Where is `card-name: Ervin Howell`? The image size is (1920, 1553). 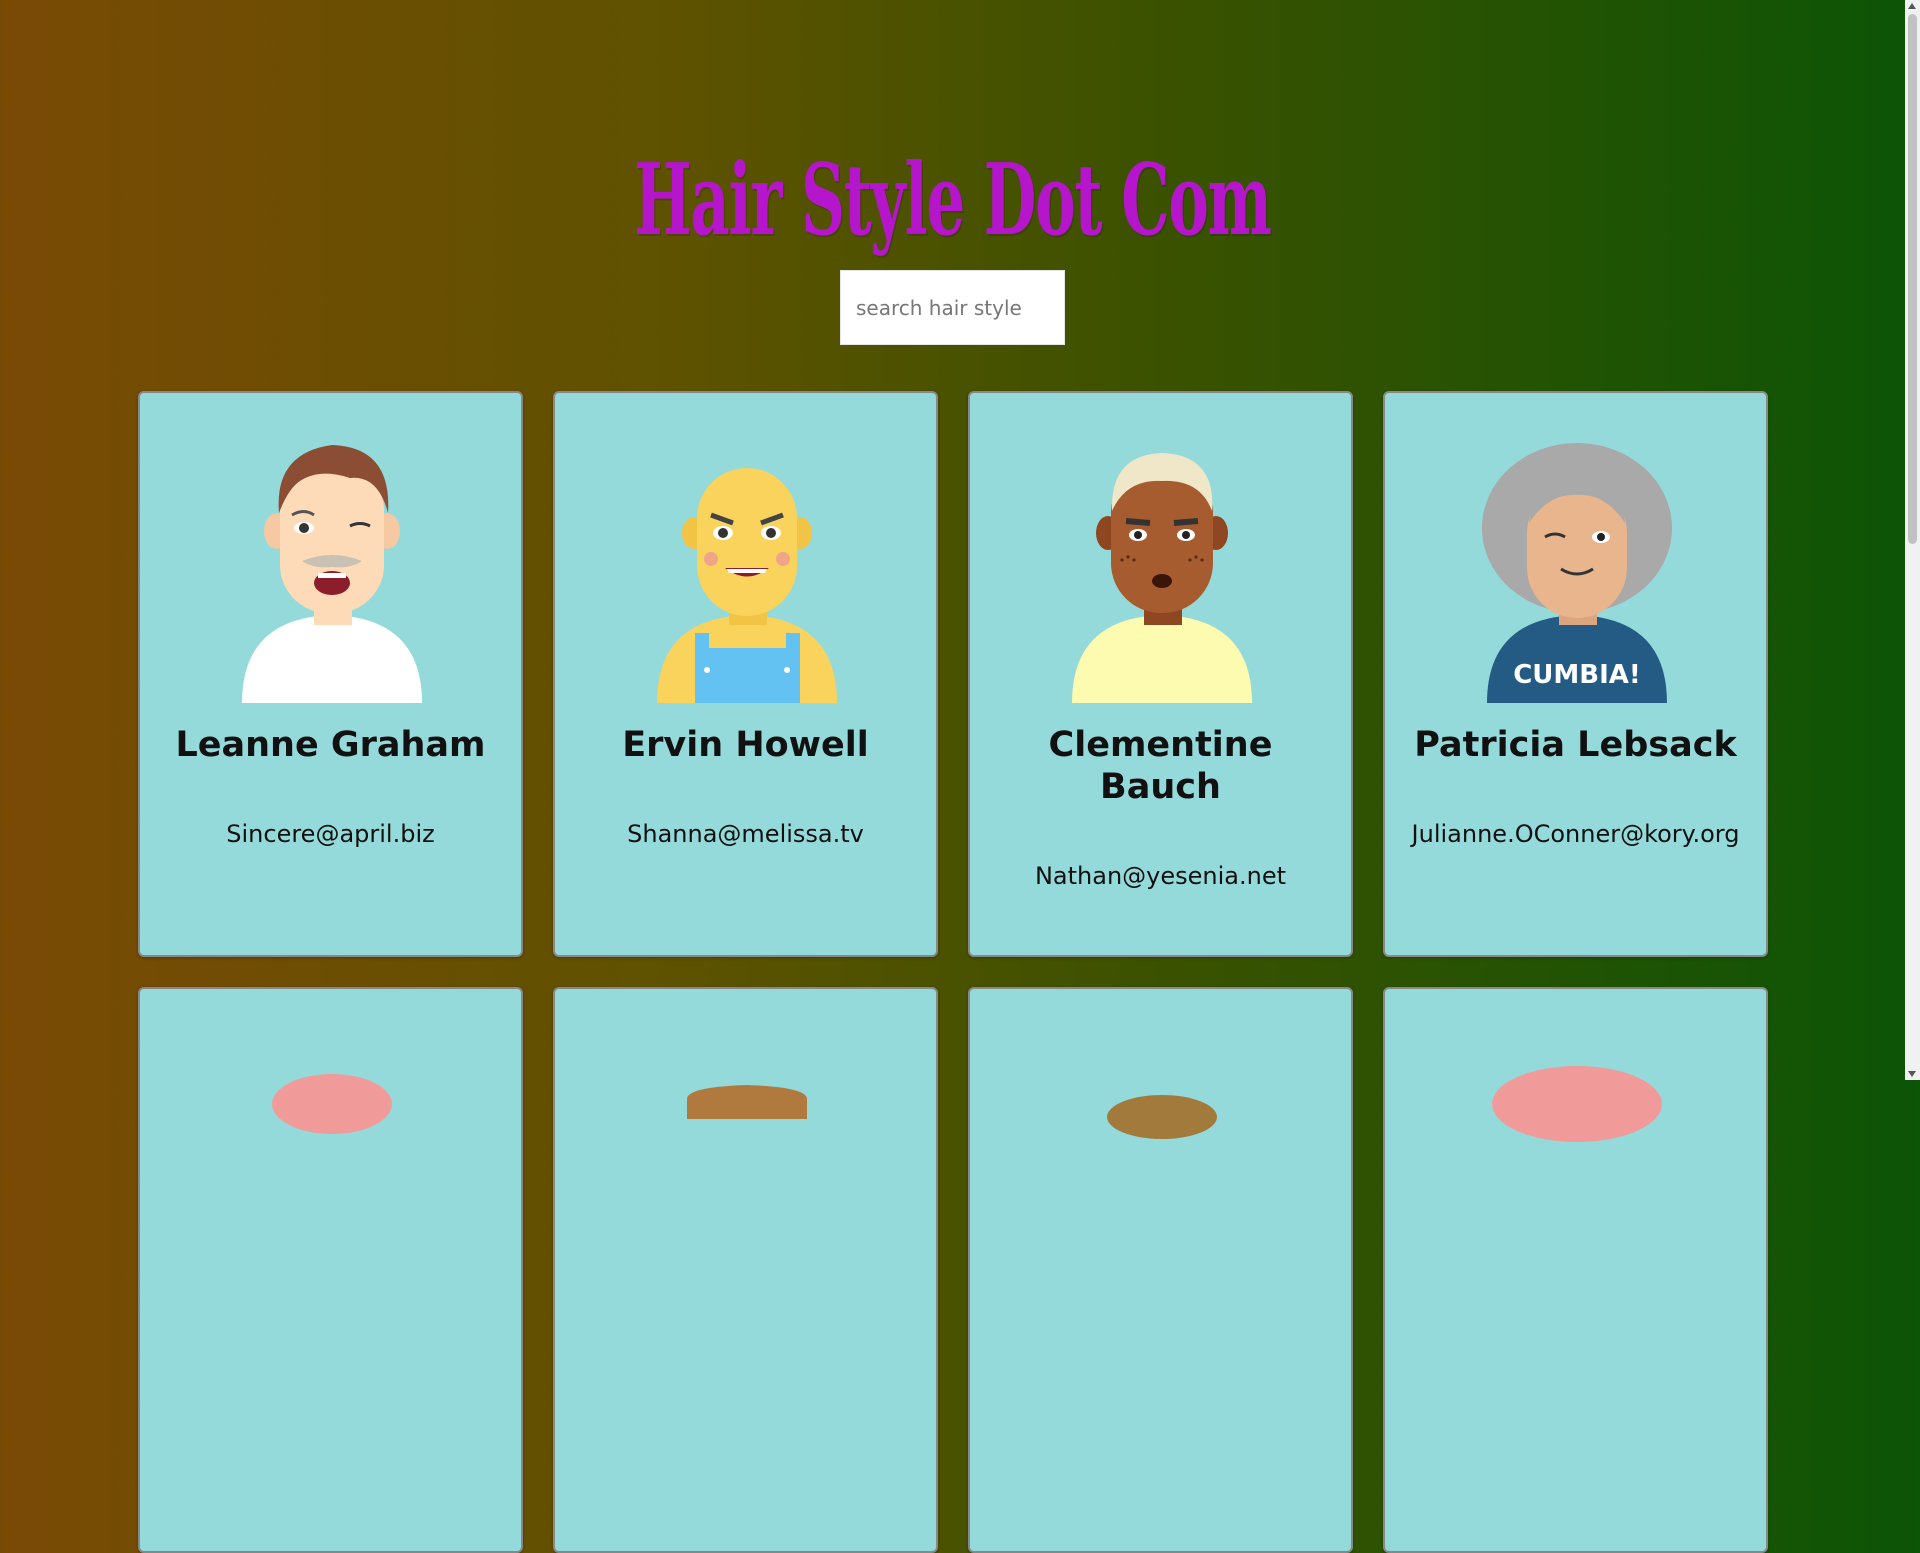
card-name: Ervin Howell is located at coordinates (745, 745).